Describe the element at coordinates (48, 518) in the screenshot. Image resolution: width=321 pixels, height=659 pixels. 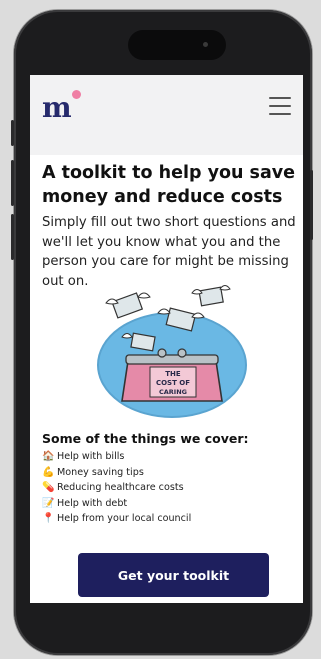
I see `pin-icon: 📍` at that location.